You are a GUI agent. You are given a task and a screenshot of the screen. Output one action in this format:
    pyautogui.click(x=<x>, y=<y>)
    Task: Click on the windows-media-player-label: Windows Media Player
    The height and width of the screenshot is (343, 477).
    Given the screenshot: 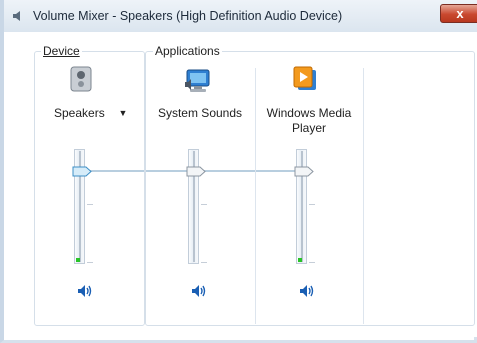 What is the action you would take?
    pyautogui.click(x=309, y=120)
    